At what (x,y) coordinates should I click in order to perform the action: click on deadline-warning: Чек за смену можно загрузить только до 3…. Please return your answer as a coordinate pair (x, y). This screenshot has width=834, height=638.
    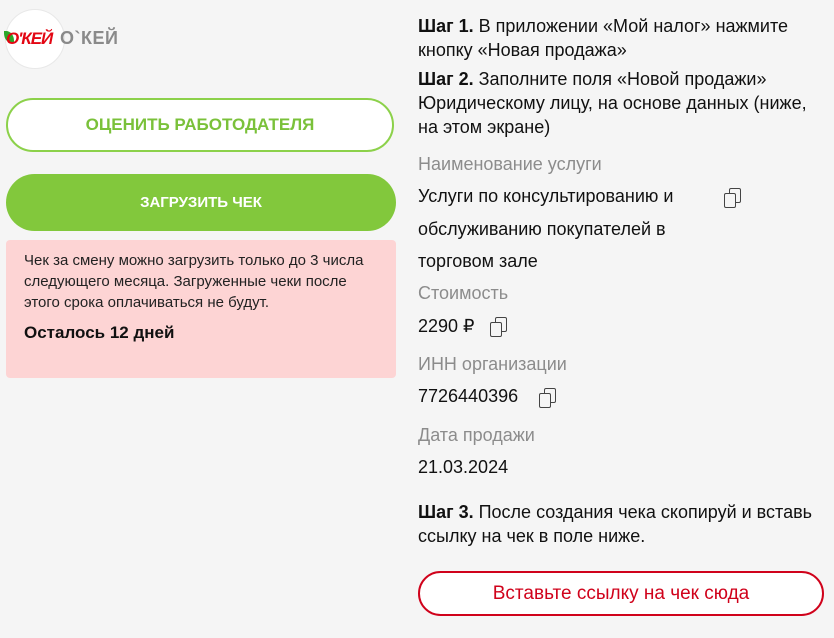
    Looking at the image, I should click on (201, 309).